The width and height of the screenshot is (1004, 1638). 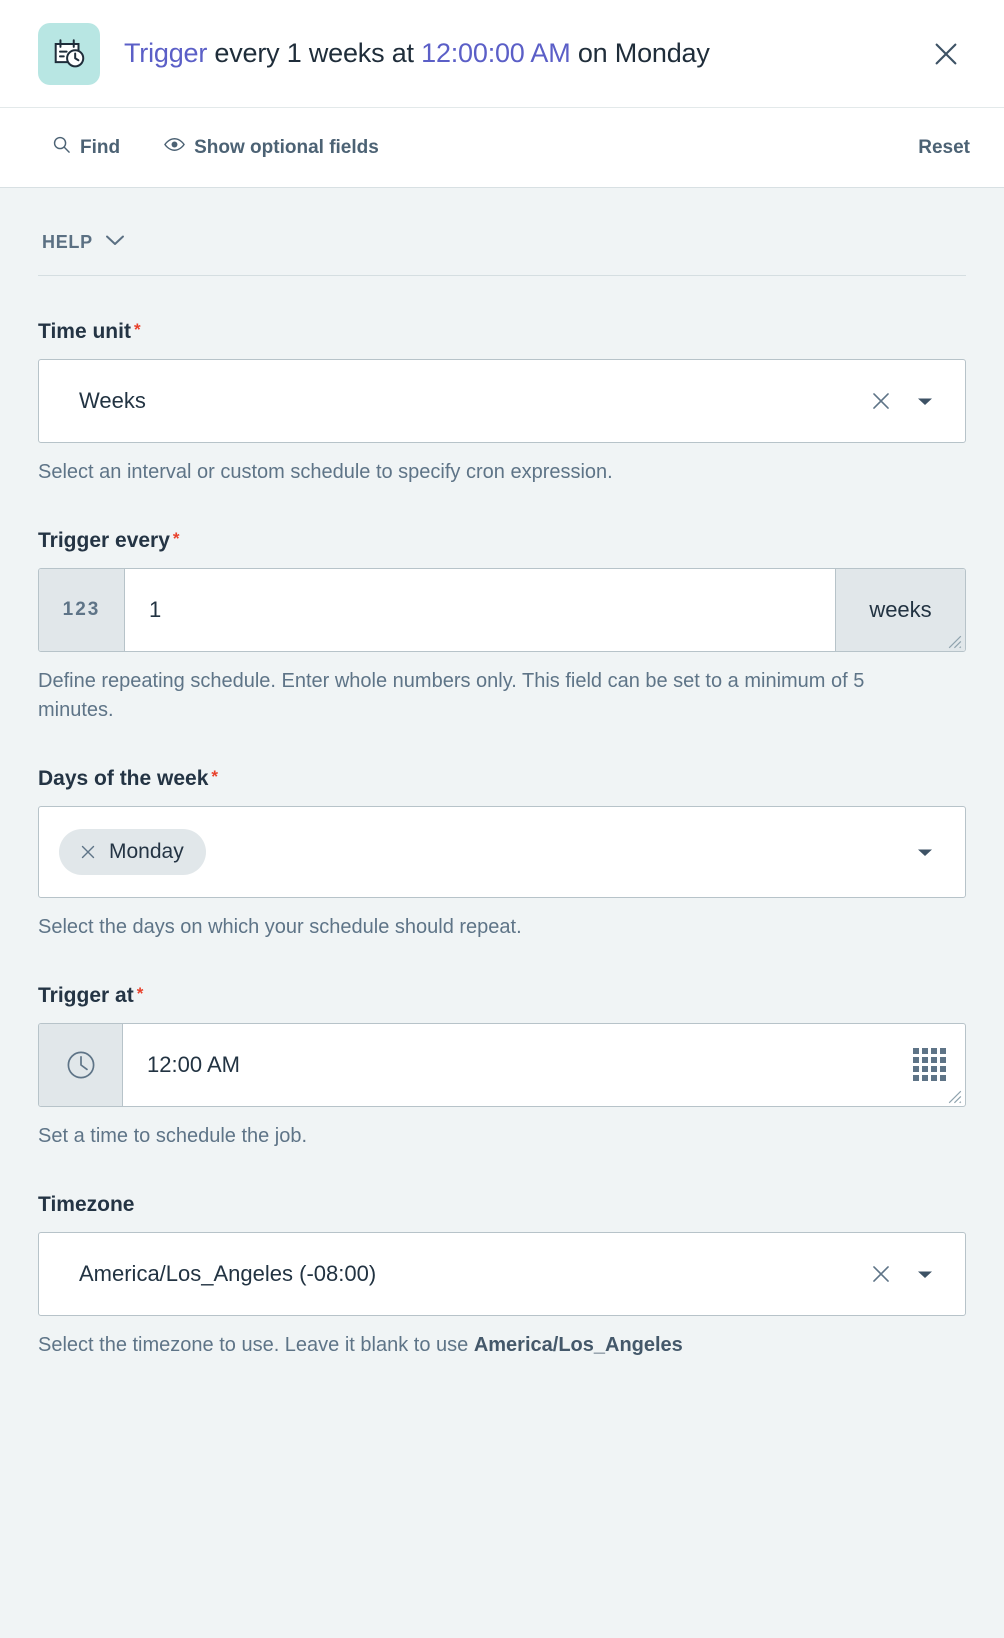 What do you see at coordinates (82, 610) in the screenshot?
I see `number-type-icon: 123` at bounding box center [82, 610].